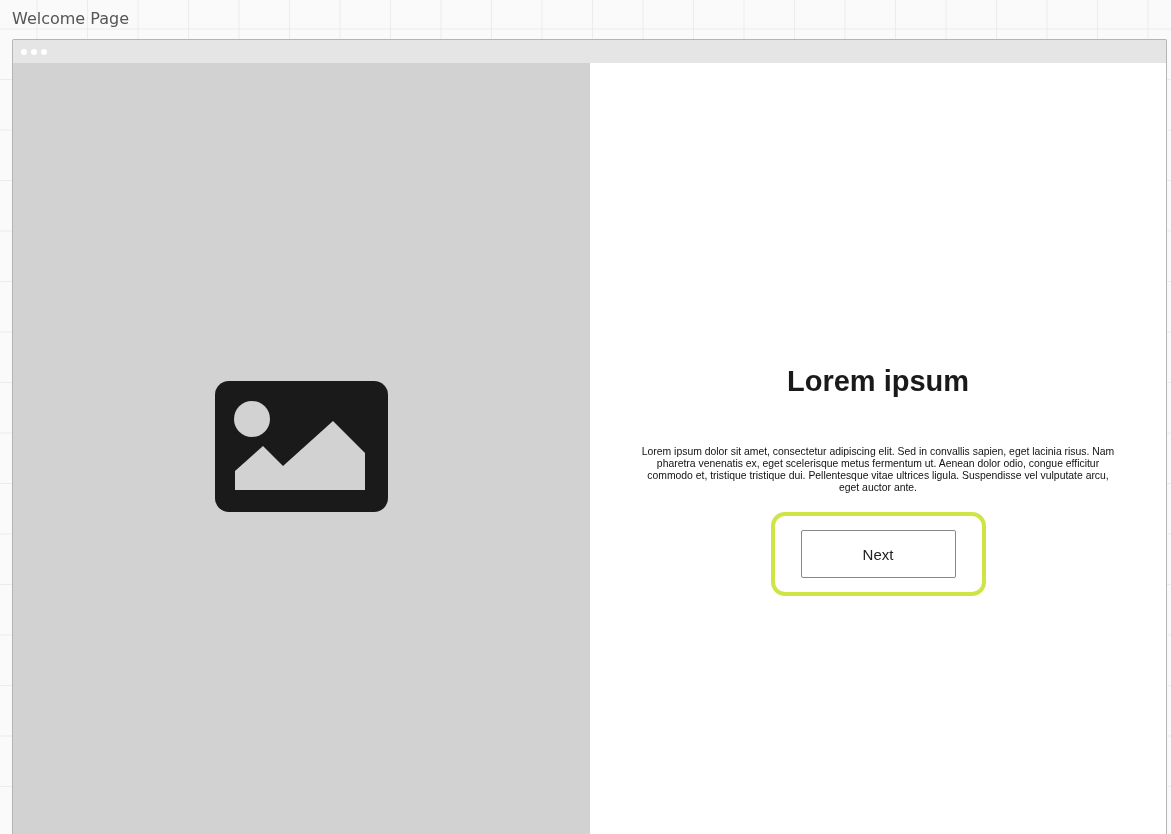  Describe the element at coordinates (71, 19) in the screenshot. I see `page-title: Welcome Page` at that location.